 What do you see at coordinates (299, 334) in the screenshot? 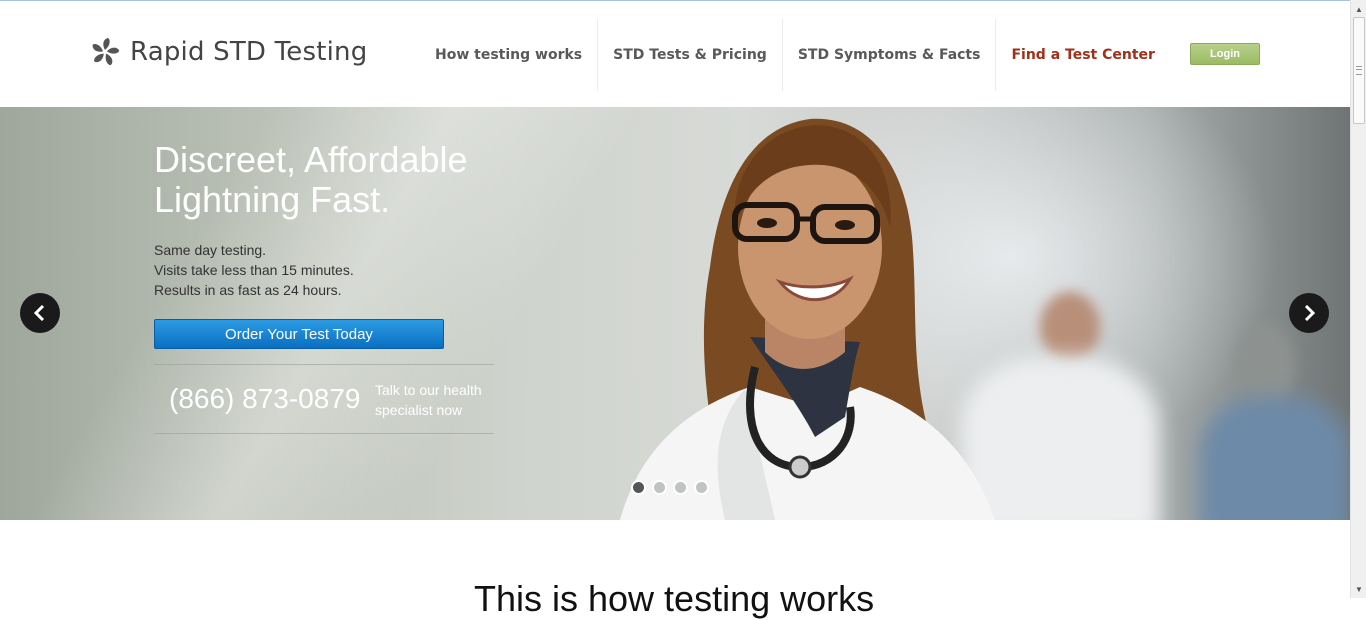
I see `order-test-button: Order Your Test Today` at bounding box center [299, 334].